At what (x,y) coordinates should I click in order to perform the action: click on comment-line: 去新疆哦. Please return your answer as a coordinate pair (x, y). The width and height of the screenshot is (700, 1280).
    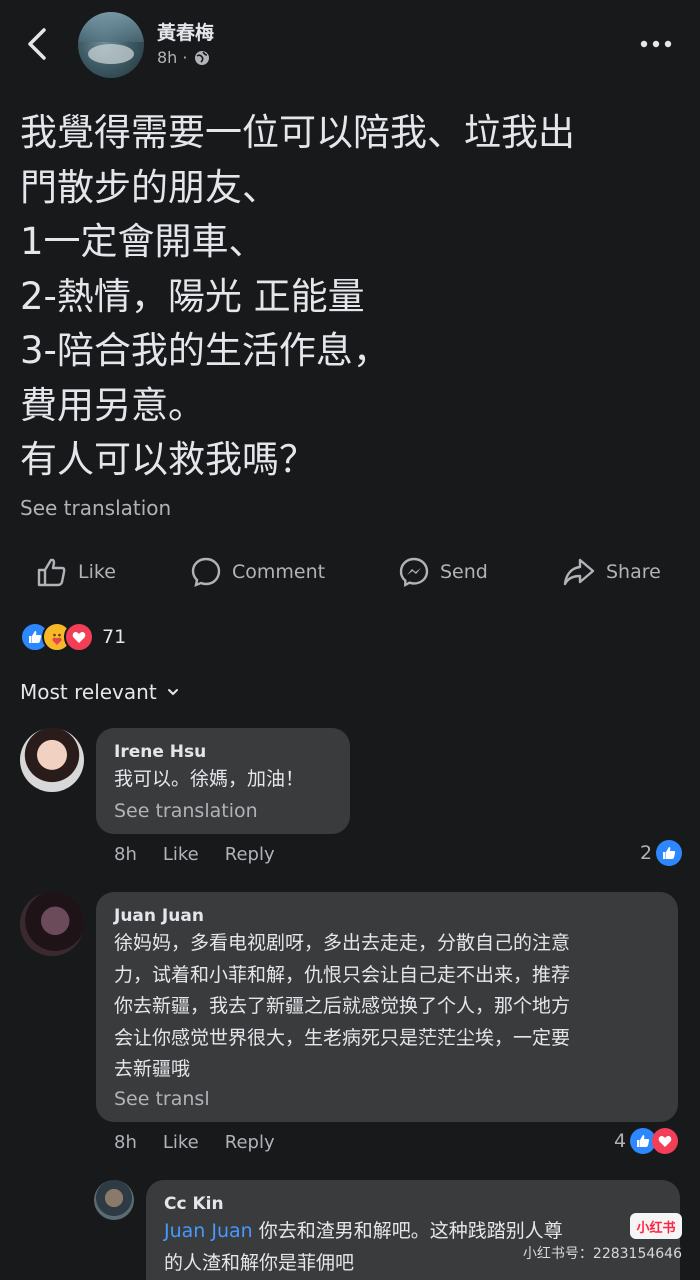
    Looking at the image, I should click on (152, 1069).